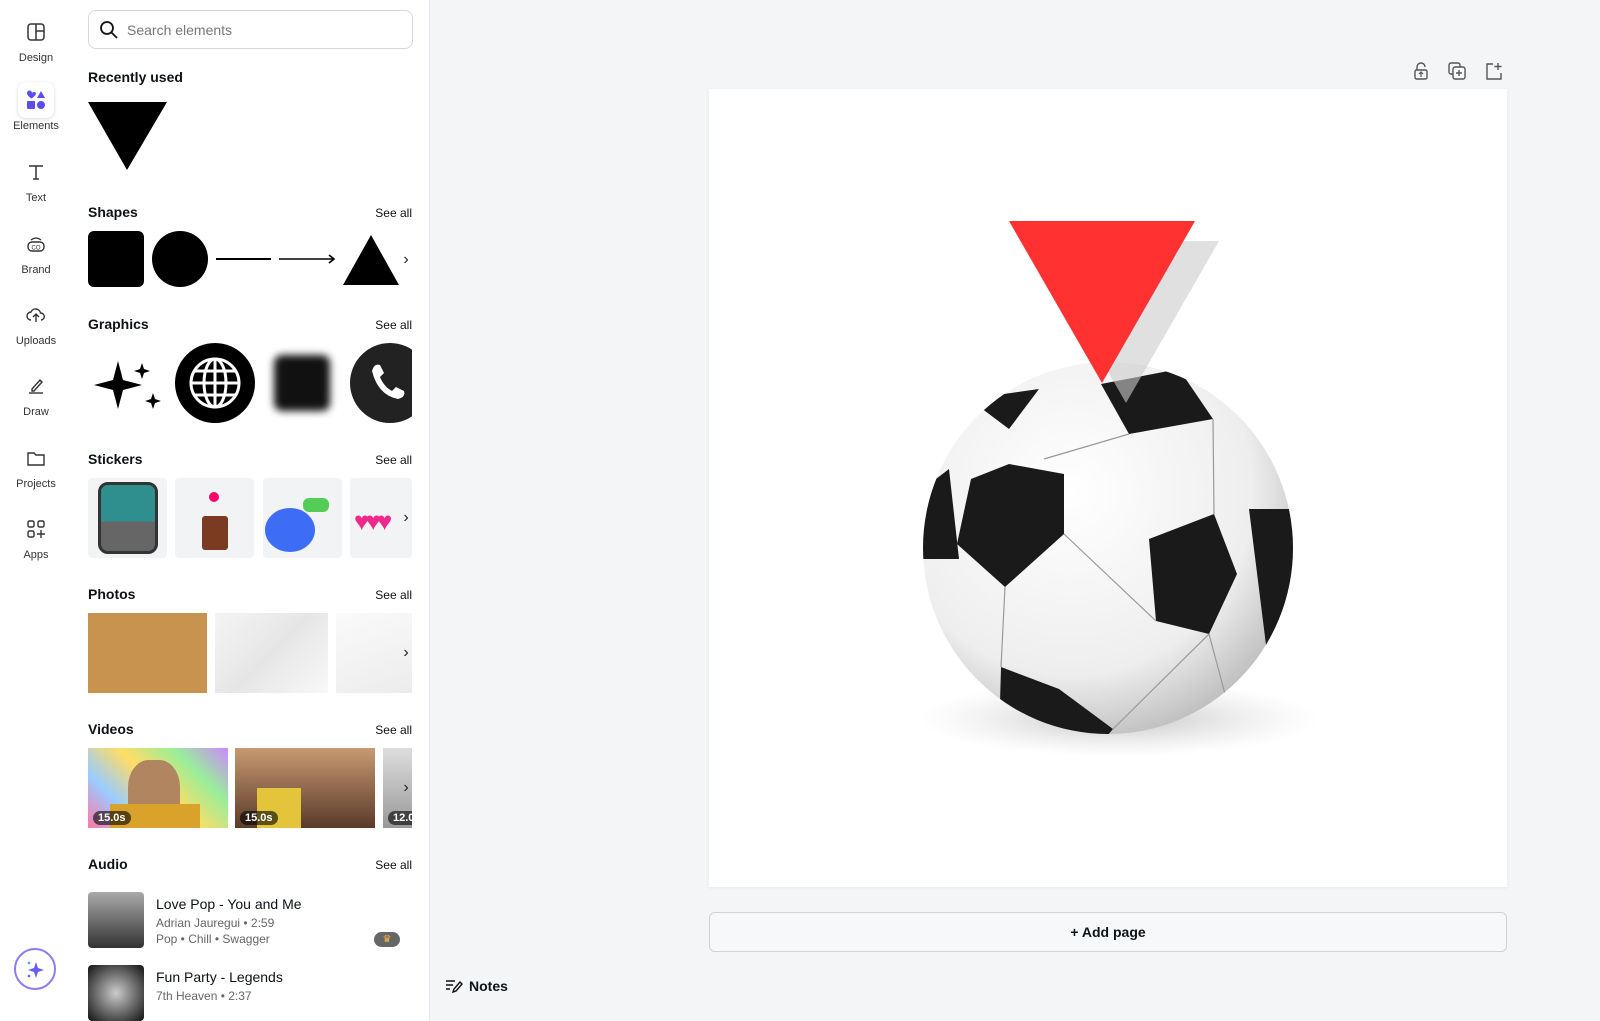  I want to click on magic-assistant-button, so click(35, 969).